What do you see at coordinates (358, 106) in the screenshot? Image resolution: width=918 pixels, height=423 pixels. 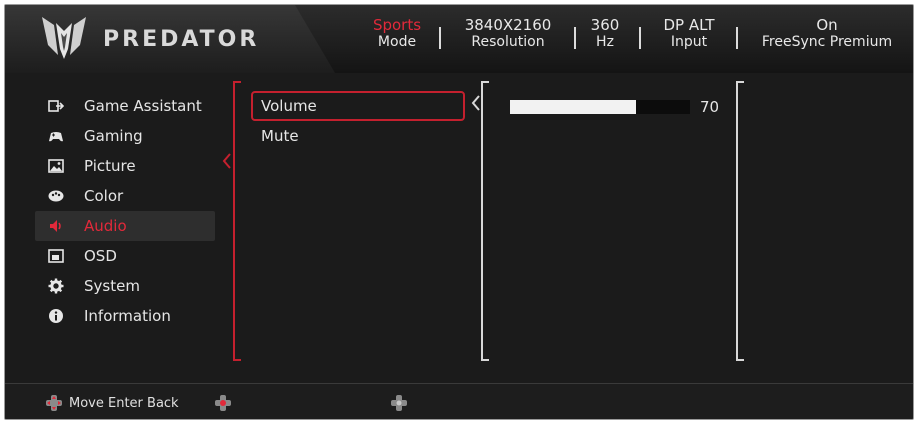 I see `volume-item: Volume` at bounding box center [358, 106].